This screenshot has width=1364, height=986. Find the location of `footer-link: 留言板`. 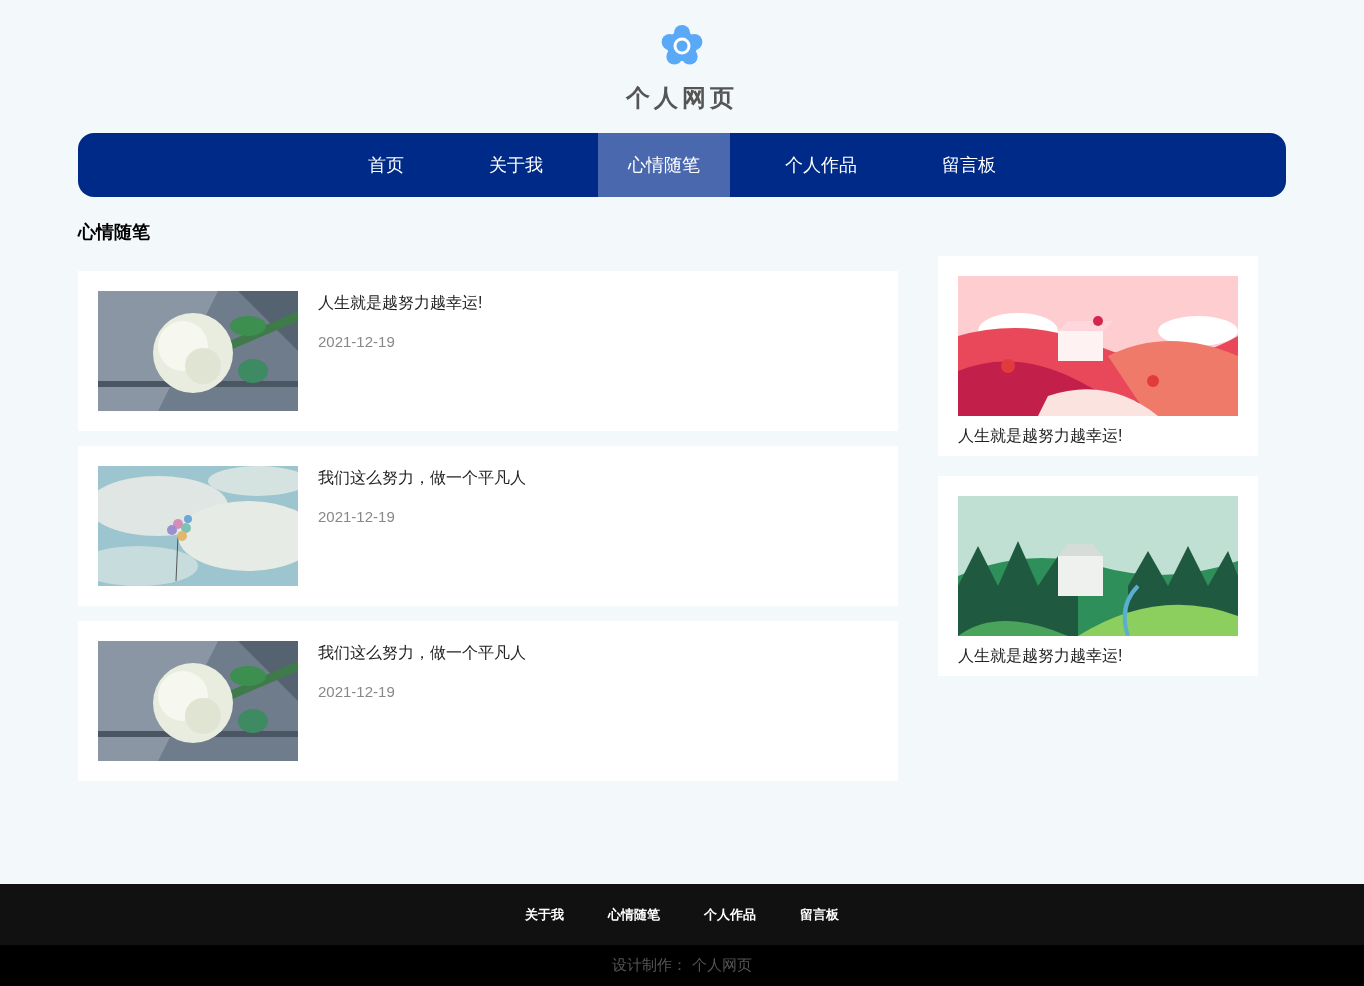

footer-link: 留言板 is located at coordinates (819, 914).